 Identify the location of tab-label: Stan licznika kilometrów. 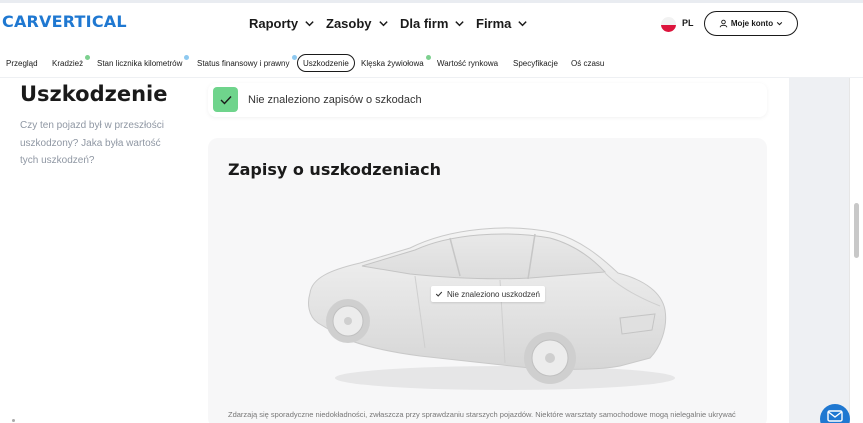
(140, 63).